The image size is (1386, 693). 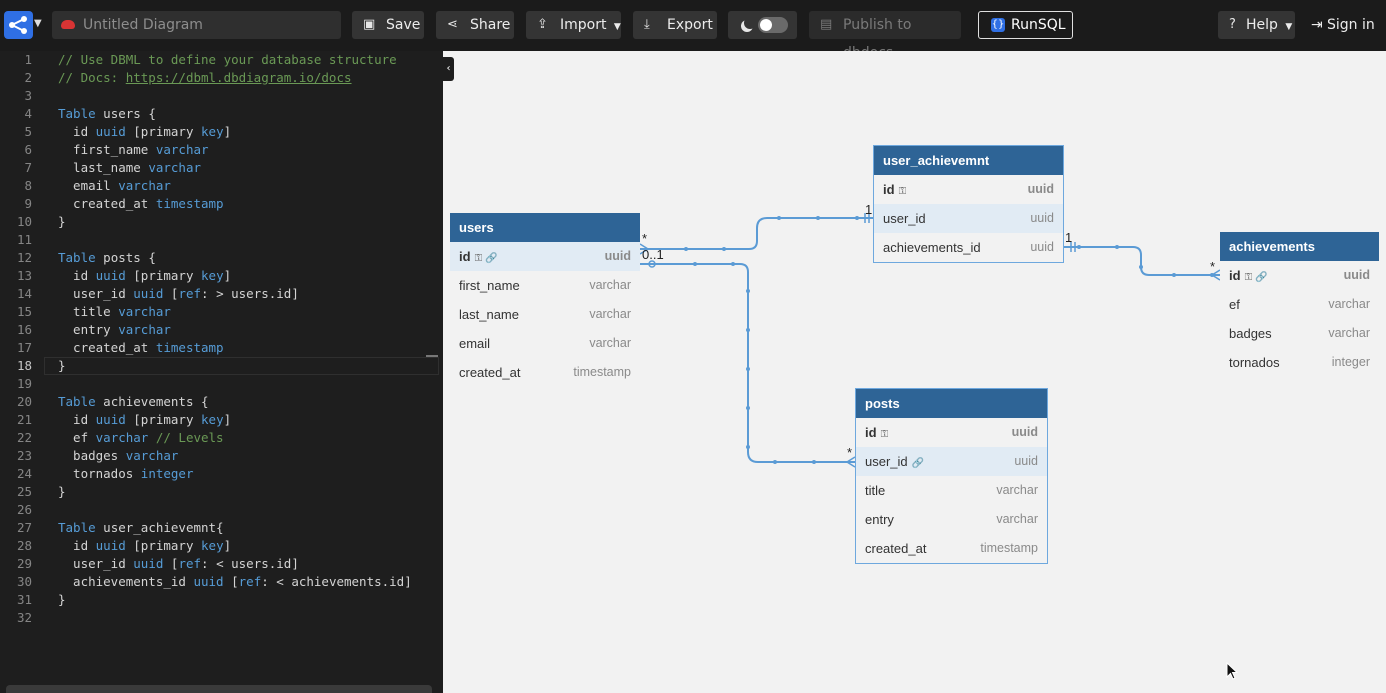 I want to click on code-line: 6 first_name varchar, so click(x=221, y=150).